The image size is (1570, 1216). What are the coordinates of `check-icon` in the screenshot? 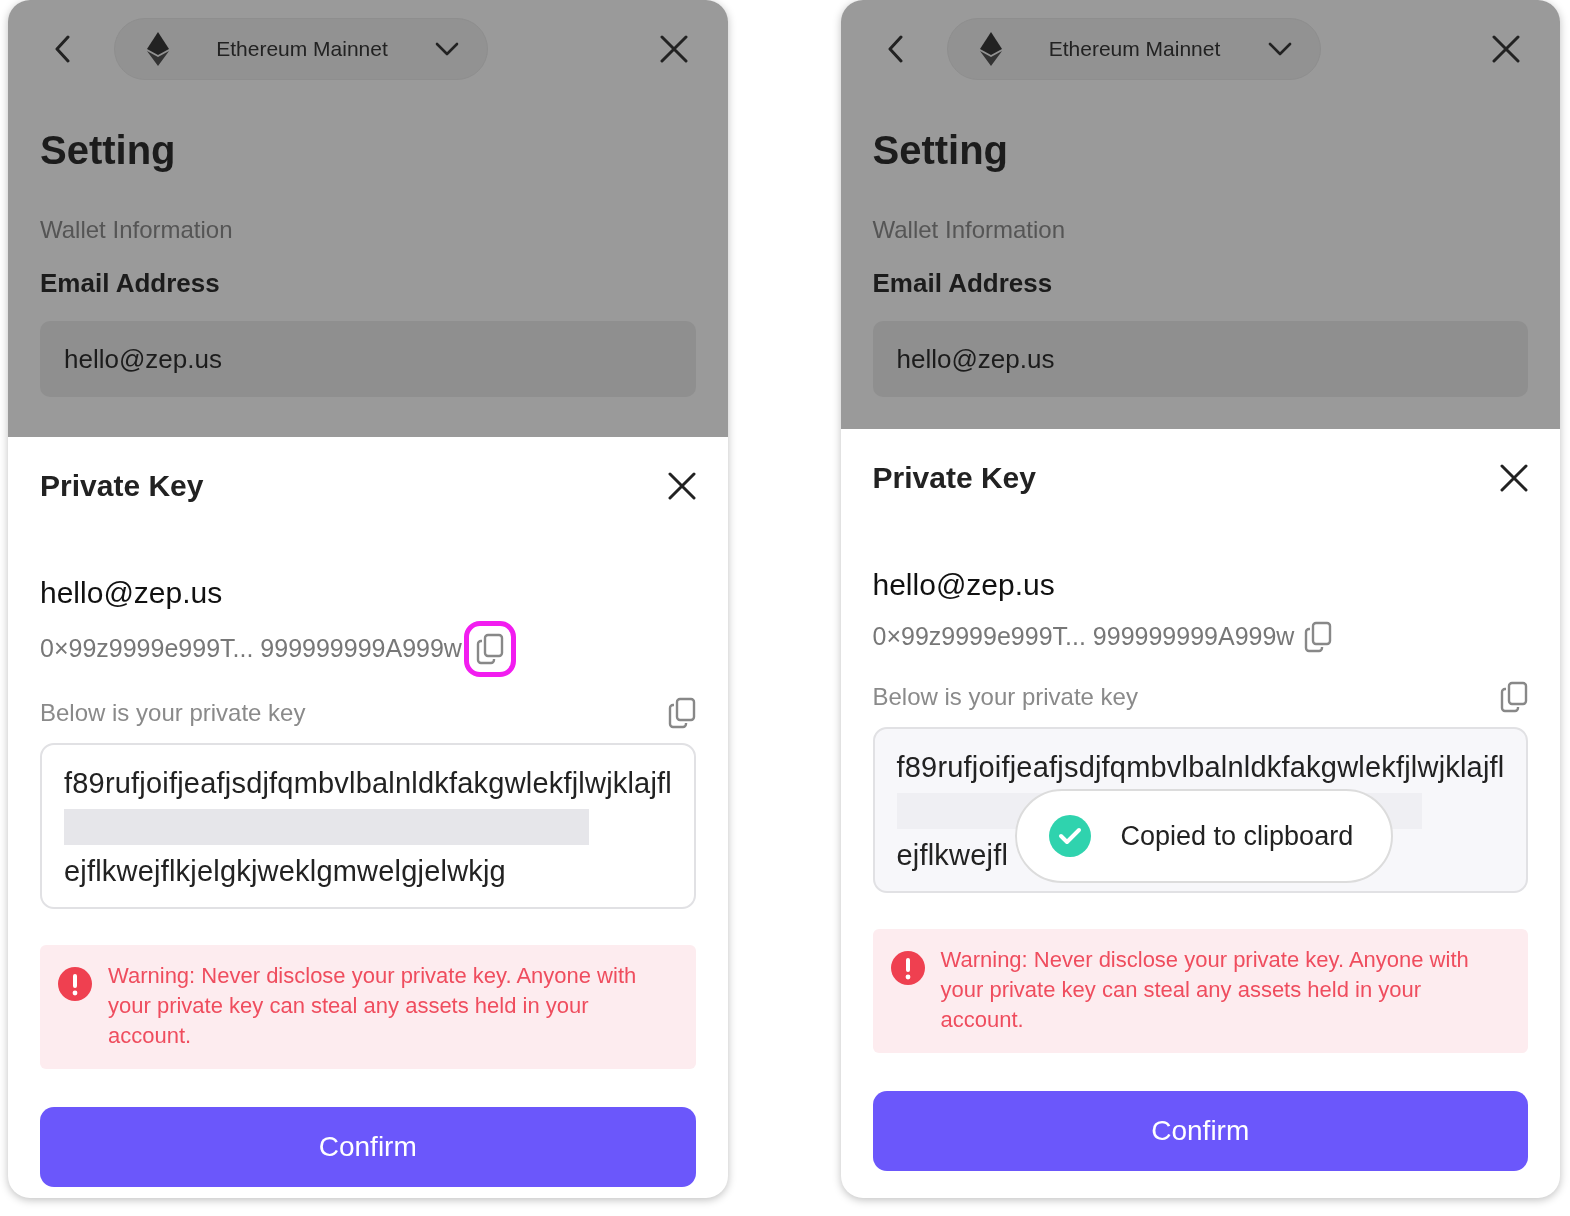 It's located at (1069, 836).